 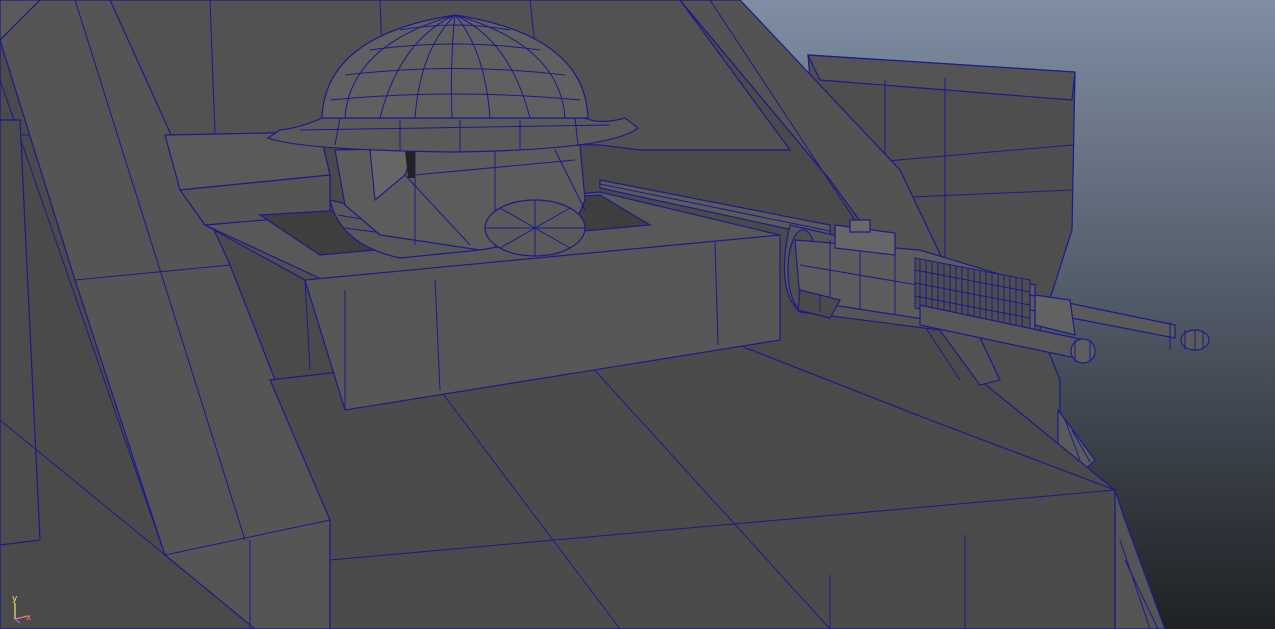 I want to click on view-axis-indicator: y x, so click(x=21, y=610).